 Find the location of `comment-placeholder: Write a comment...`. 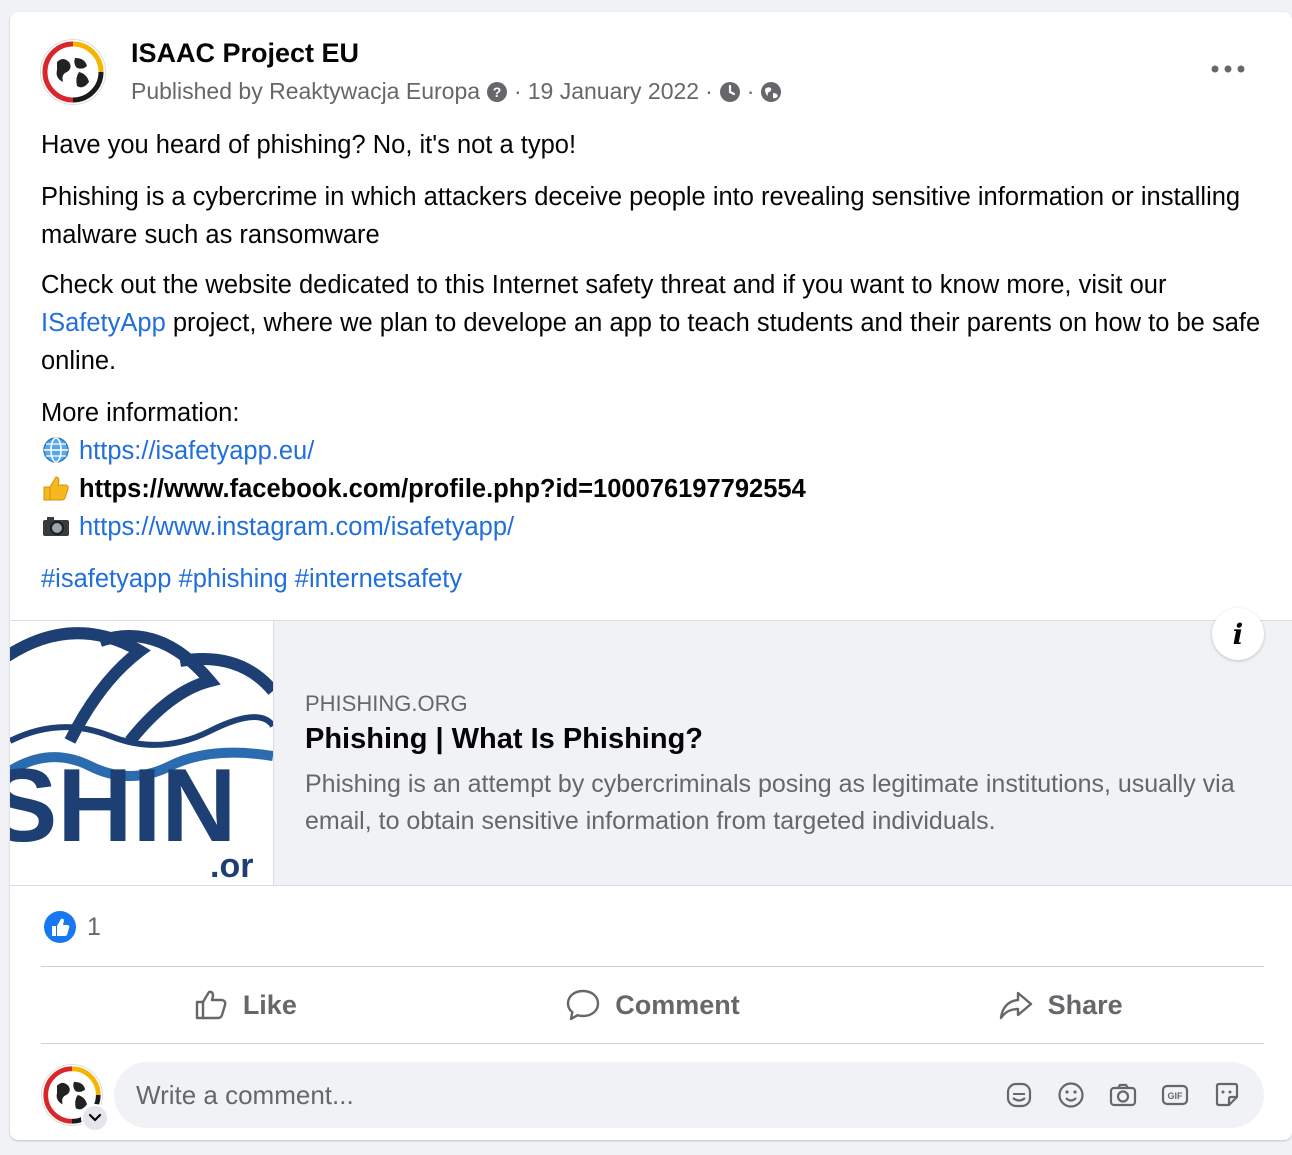

comment-placeholder: Write a comment... is located at coordinates (245, 1094).